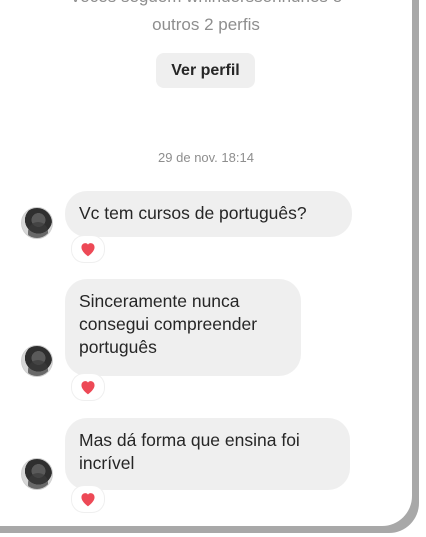 This screenshot has width=426, height=537. What do you see at coordinates (193, 213) in the screenshot?
I see `message-text: Vc tem cursos de português?` at bounding box center [193, 213].